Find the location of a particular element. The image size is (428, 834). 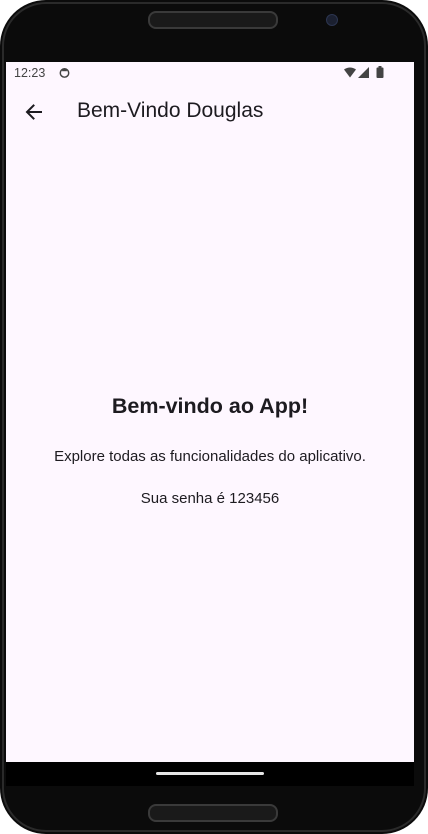

arrow-left-icon is located at coordinates (33, 112).